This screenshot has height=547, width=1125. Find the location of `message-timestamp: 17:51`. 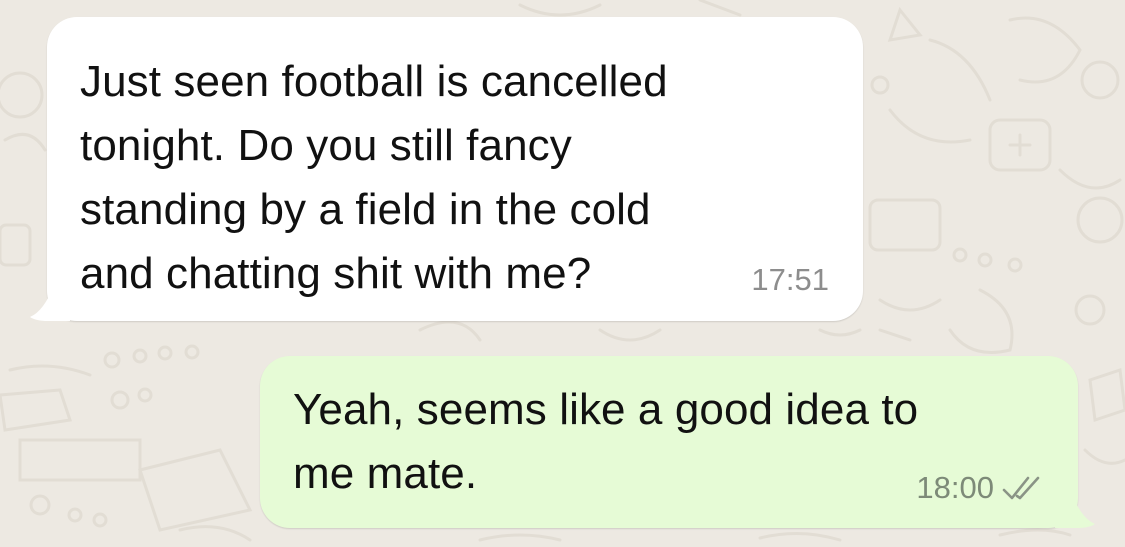

message-timestamp: 17:51 is located at coordinates (790, 279).